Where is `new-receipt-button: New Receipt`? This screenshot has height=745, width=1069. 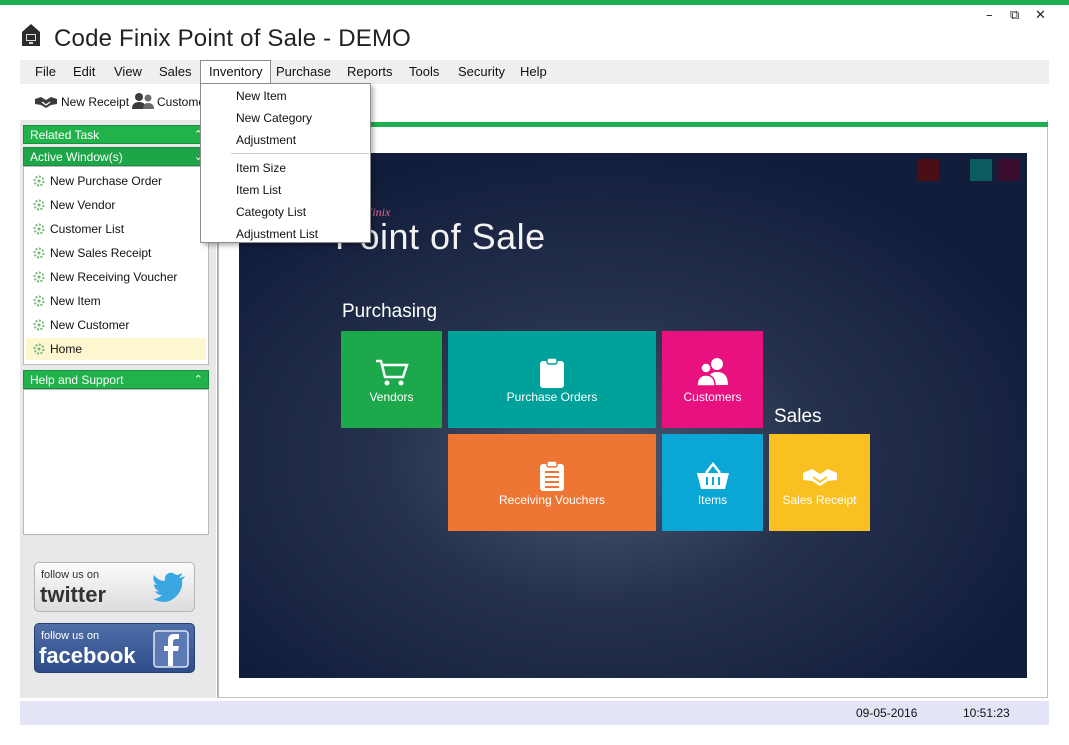 new-receipt-button: New Receipt is located at coordinates (81, 102).